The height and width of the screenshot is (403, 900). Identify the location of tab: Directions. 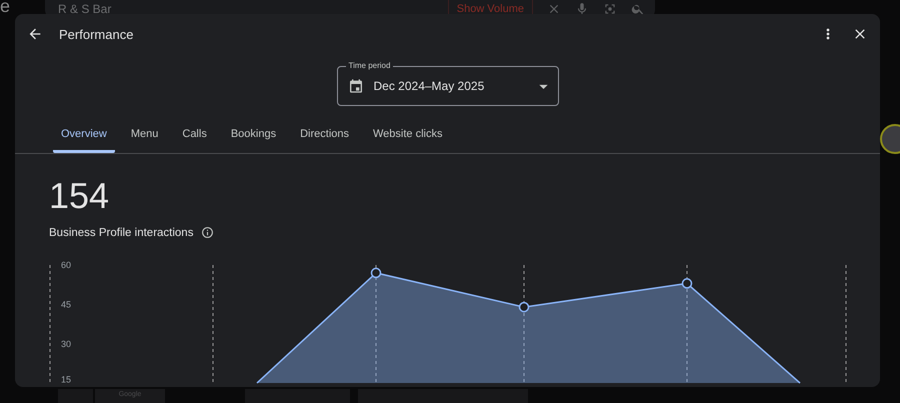
(324, 135).